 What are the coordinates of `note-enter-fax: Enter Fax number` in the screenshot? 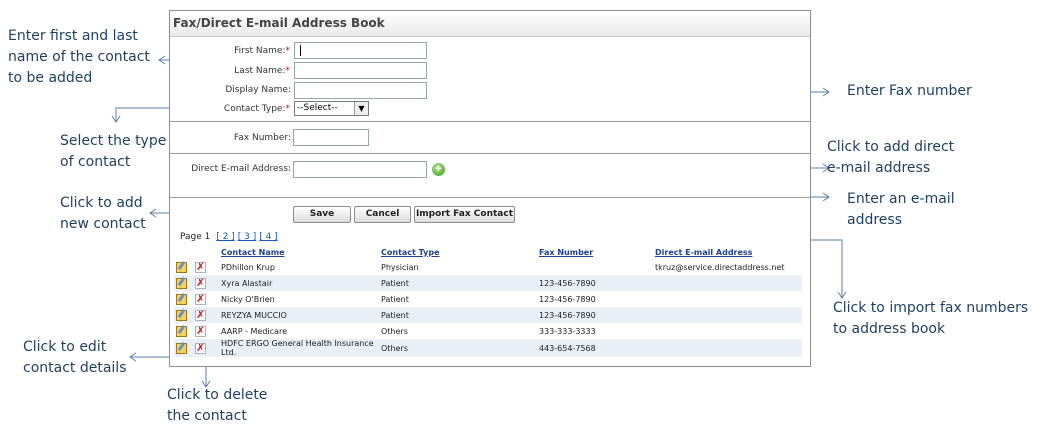 It's located at (909, 91).